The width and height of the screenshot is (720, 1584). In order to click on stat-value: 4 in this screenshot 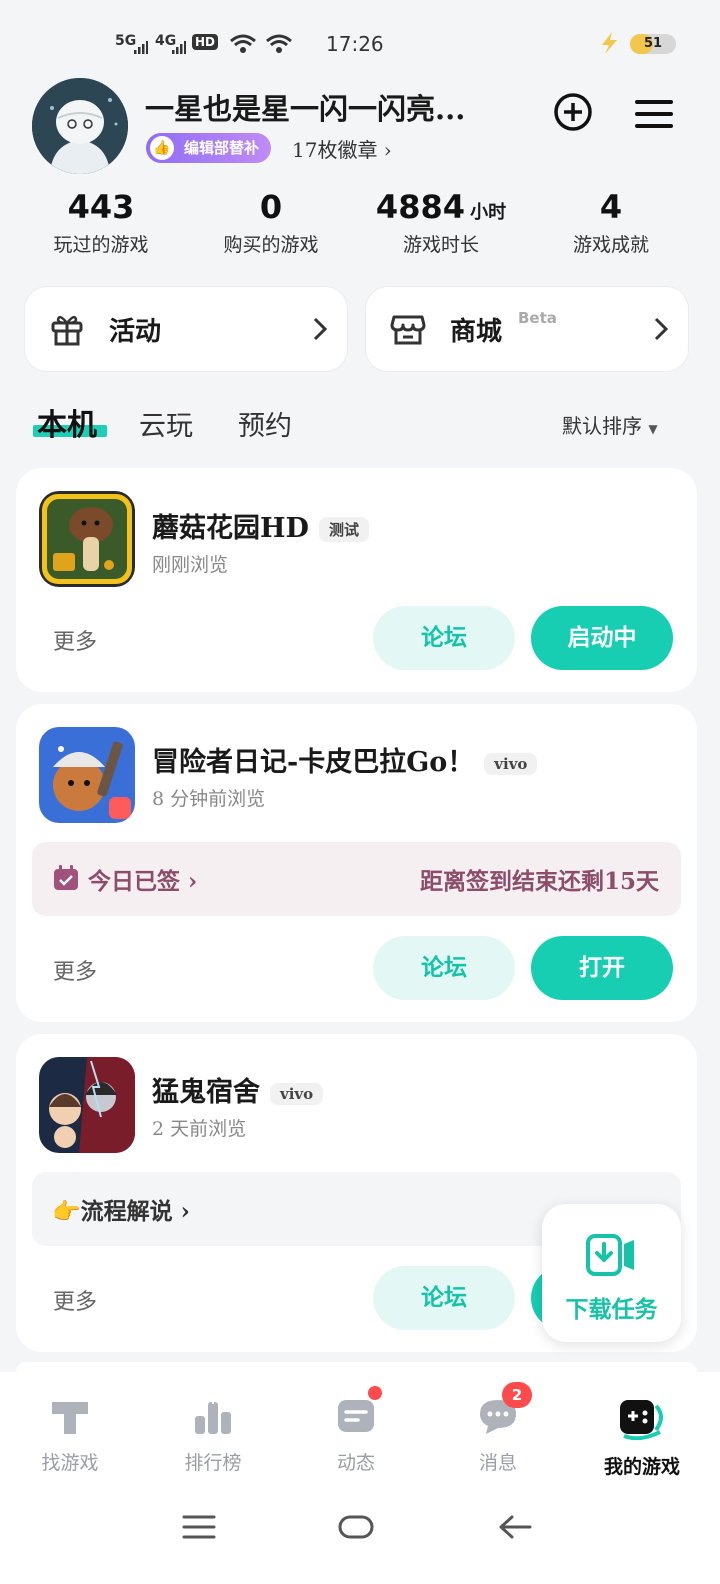, I will do `click(611, 207)`.